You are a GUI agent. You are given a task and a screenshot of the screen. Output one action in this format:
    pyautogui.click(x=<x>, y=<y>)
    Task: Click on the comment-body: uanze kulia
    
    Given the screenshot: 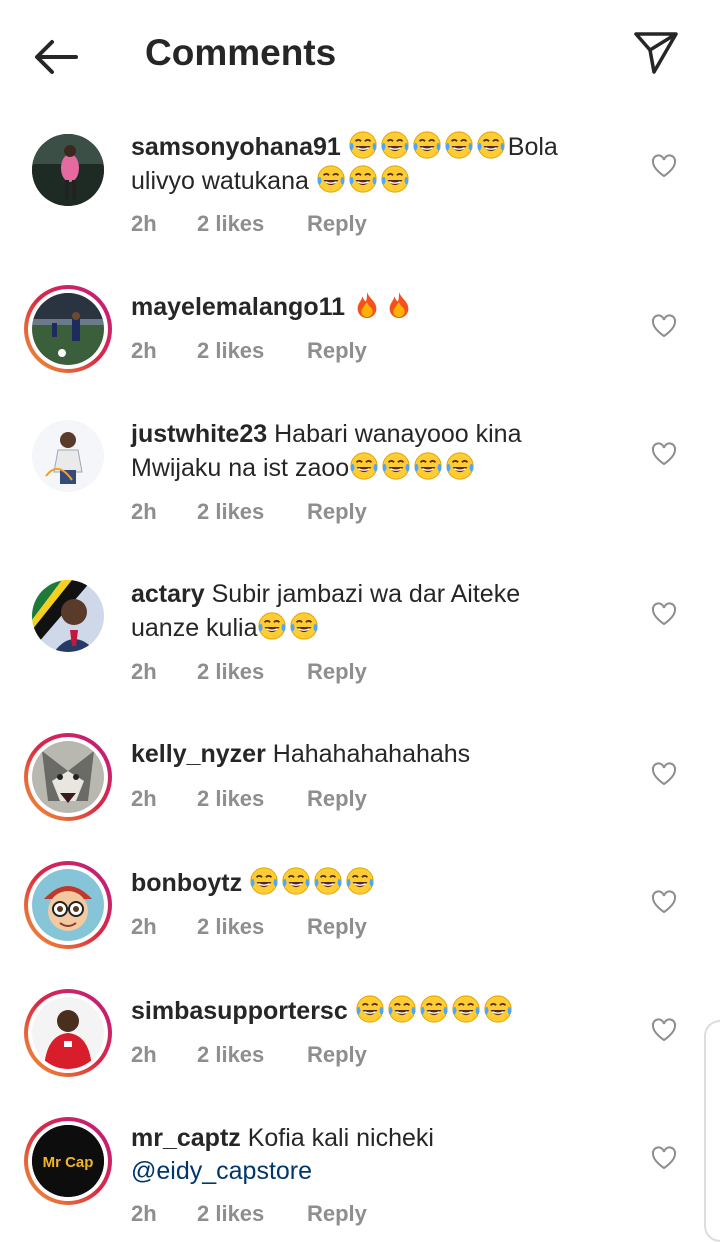 What is the action you would take?
    pyautogui.click(x=194, y=628)
    